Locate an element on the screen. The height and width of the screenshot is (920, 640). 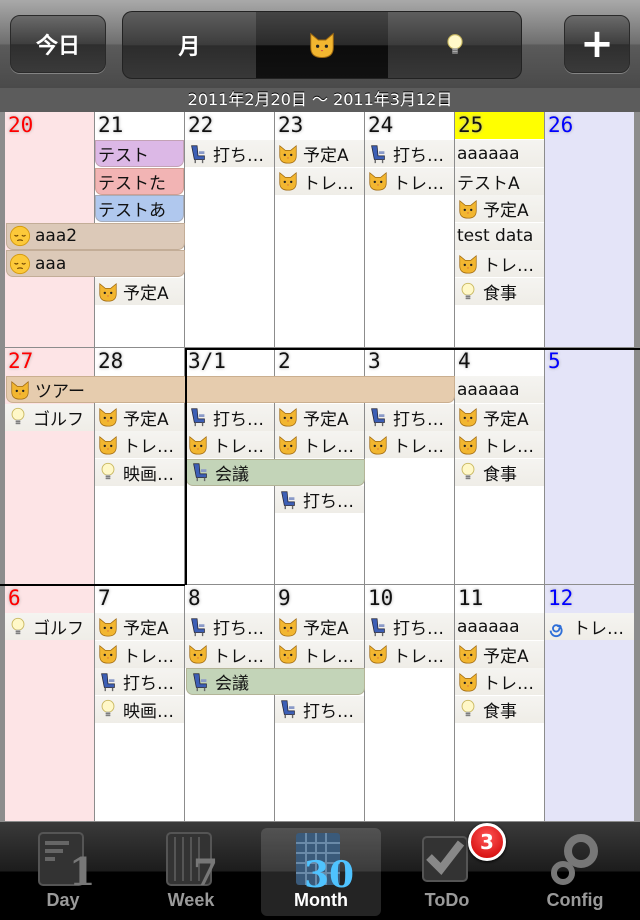
day-number: 20 is located at coordinates (21, 125).